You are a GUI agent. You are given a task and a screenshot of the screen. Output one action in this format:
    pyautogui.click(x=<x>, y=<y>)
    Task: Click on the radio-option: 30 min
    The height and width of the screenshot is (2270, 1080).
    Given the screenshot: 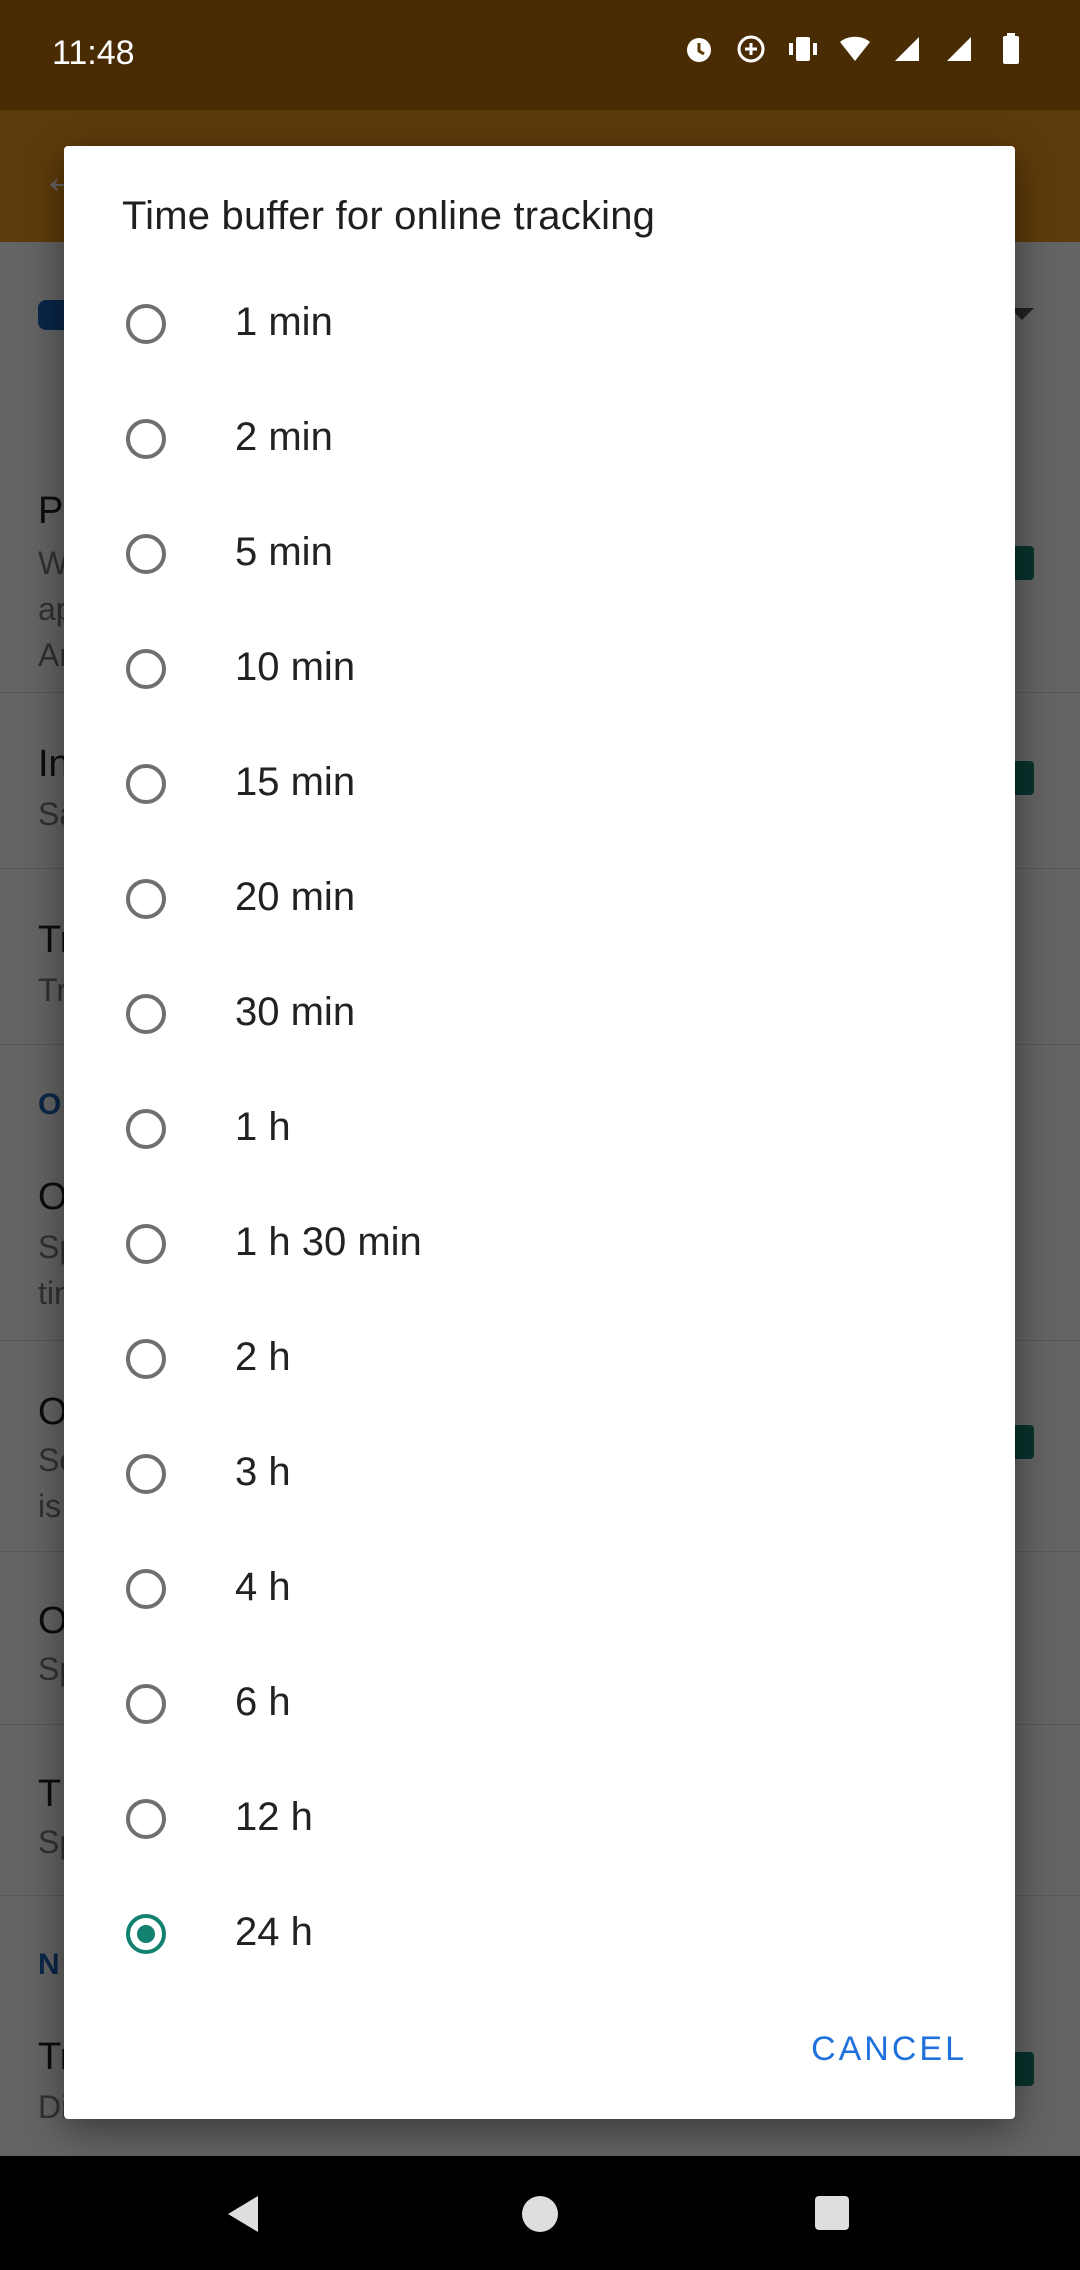 What is the action you would take?
    pyautogui.click(x=539, y=1059)
    